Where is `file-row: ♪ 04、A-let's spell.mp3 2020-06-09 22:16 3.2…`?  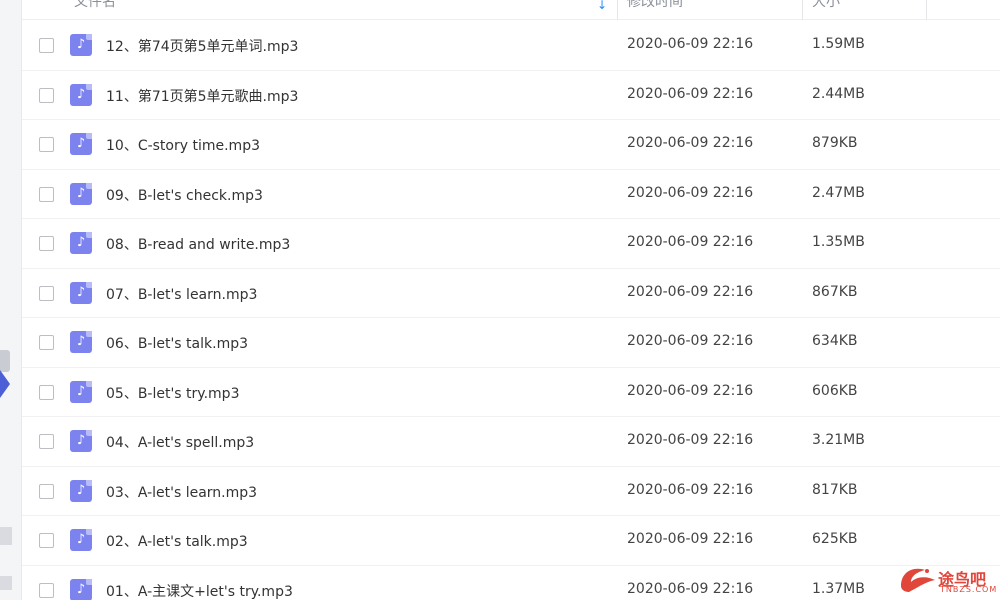
file-row: ♪ 04、A-let's spell.mp3 2020-06-09 22:16 3.2… is located at coordinates (511, 442).